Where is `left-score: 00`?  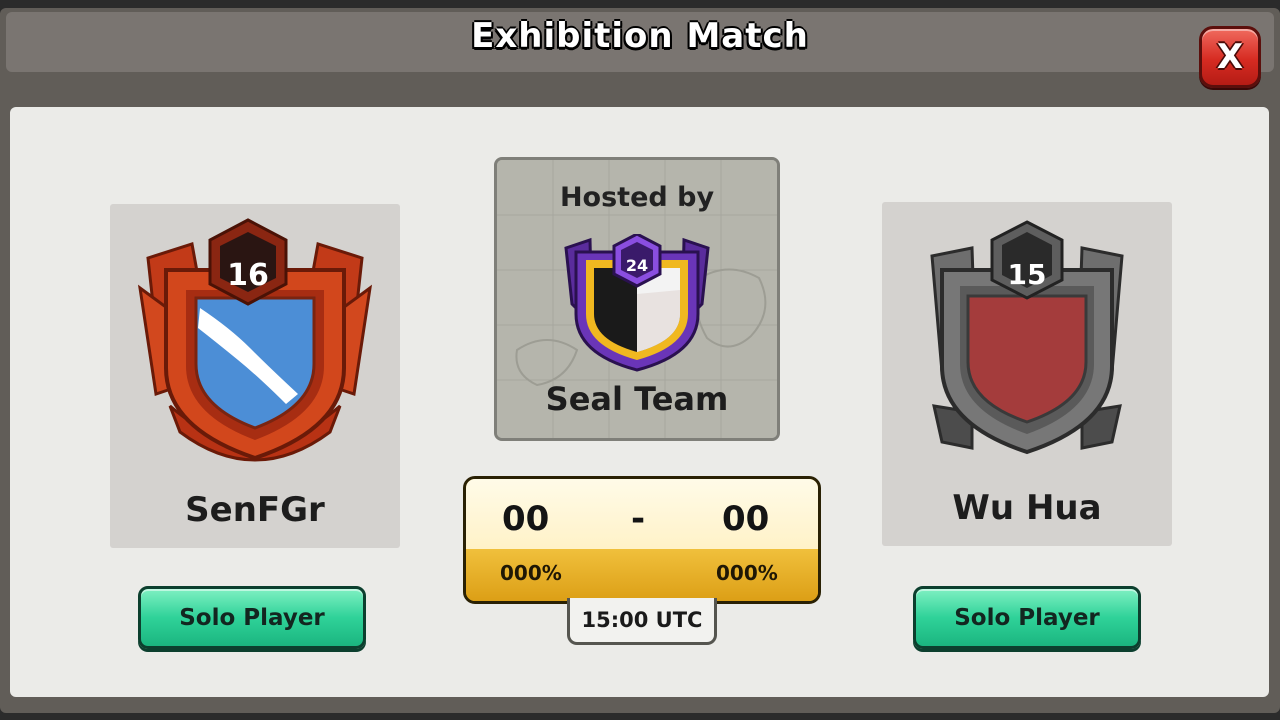 left-score: 00 is located at coordinates (526, 519).